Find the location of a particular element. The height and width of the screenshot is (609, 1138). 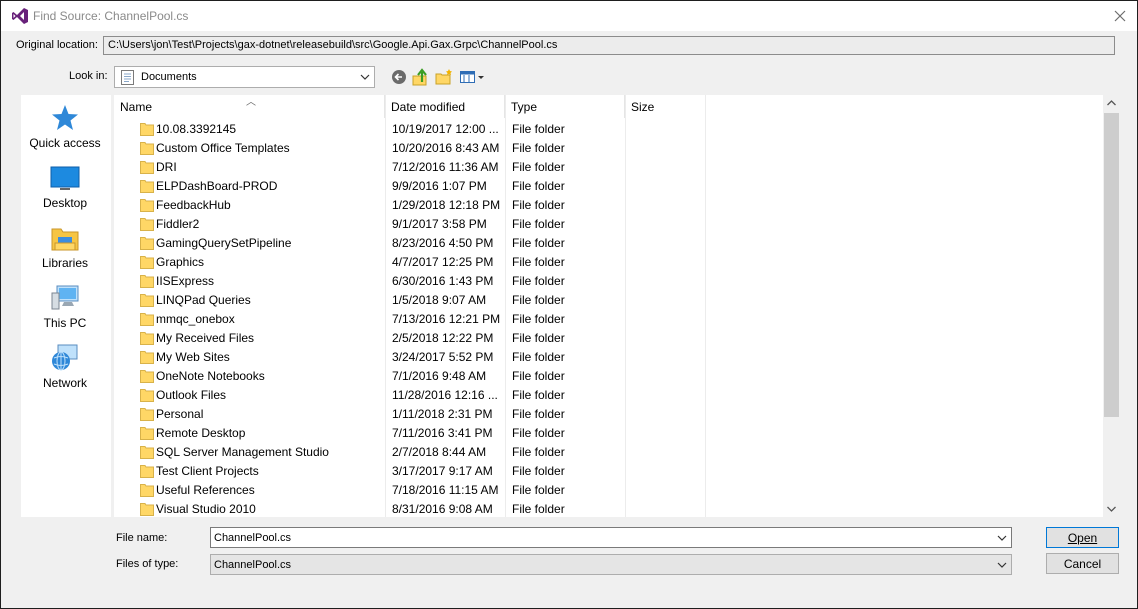

place-label: Libraries is located at coordinates (65, 263).